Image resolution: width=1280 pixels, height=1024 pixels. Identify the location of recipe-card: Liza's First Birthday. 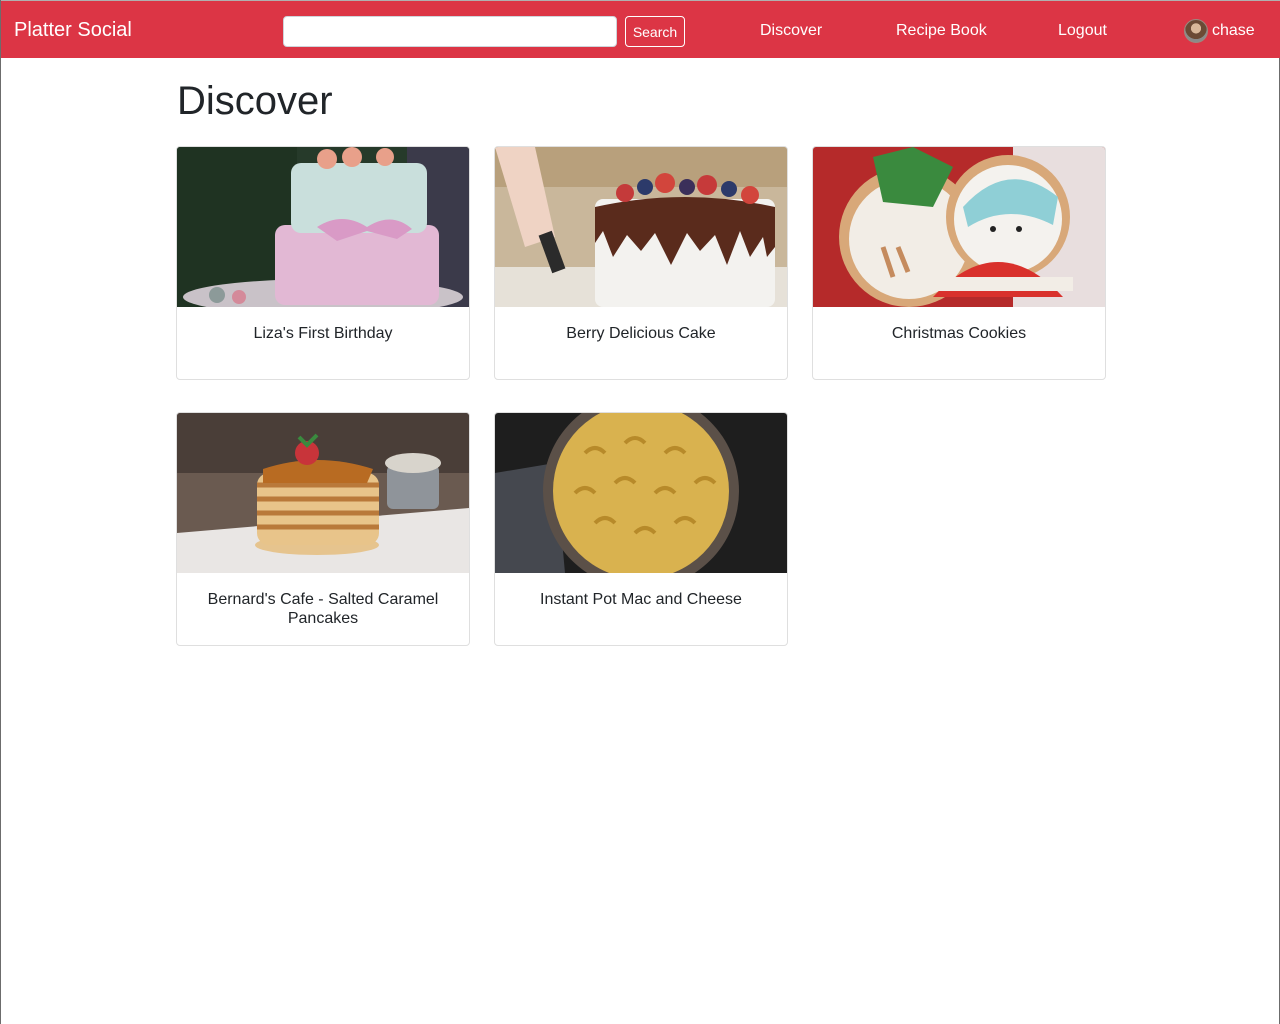
(323, 263).